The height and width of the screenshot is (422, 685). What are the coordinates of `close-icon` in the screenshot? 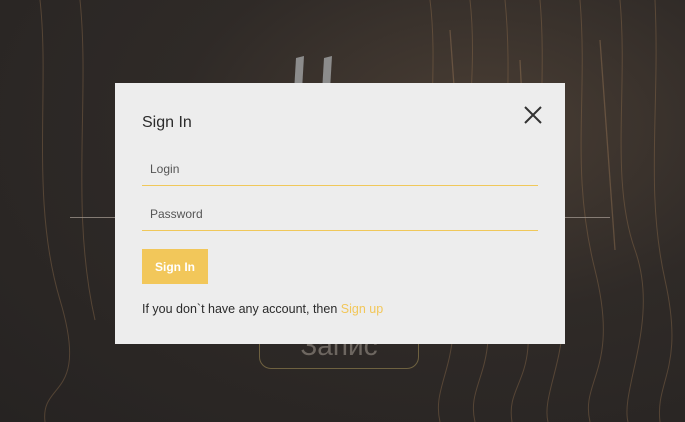 It's located at (533, 115).